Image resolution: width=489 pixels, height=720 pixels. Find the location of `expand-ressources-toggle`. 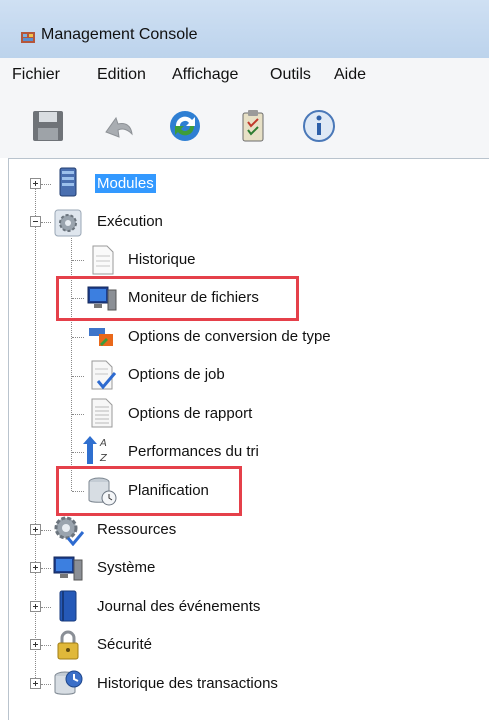

expand-ressources-toggle is located at coordinates (35, 529).